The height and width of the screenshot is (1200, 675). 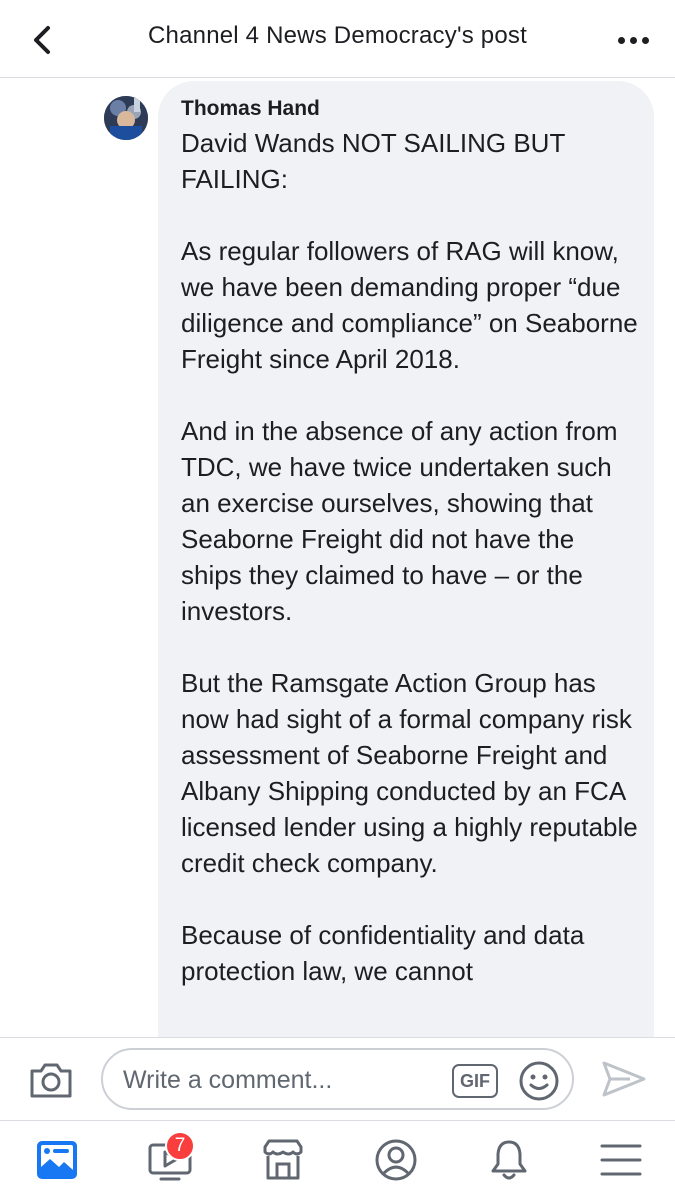 I want to click on emoji-button, so click(x=539, y=1081).